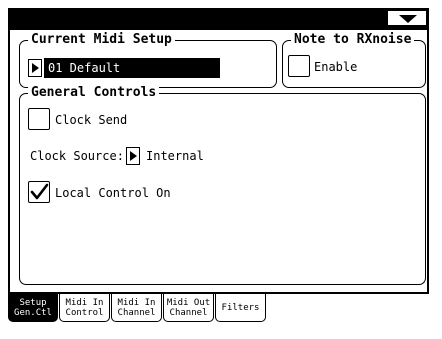 This screenshot has width=442, height=339. I want to click on clock-source-value: Internal, so click(175, 156).